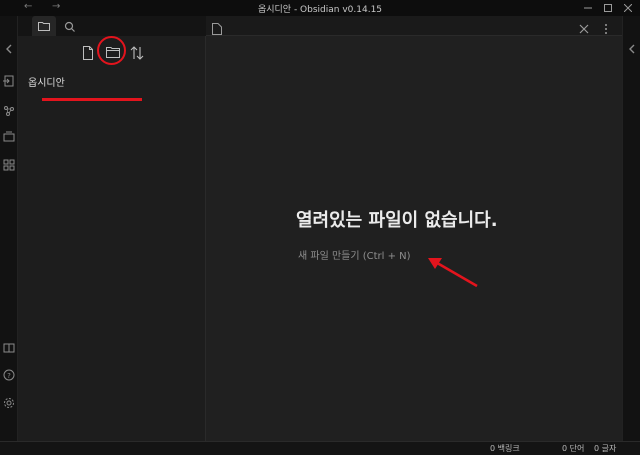 The height and width of the screenshot is (455, 640). I want to click on collapse-left-icon, so click(9, 47).